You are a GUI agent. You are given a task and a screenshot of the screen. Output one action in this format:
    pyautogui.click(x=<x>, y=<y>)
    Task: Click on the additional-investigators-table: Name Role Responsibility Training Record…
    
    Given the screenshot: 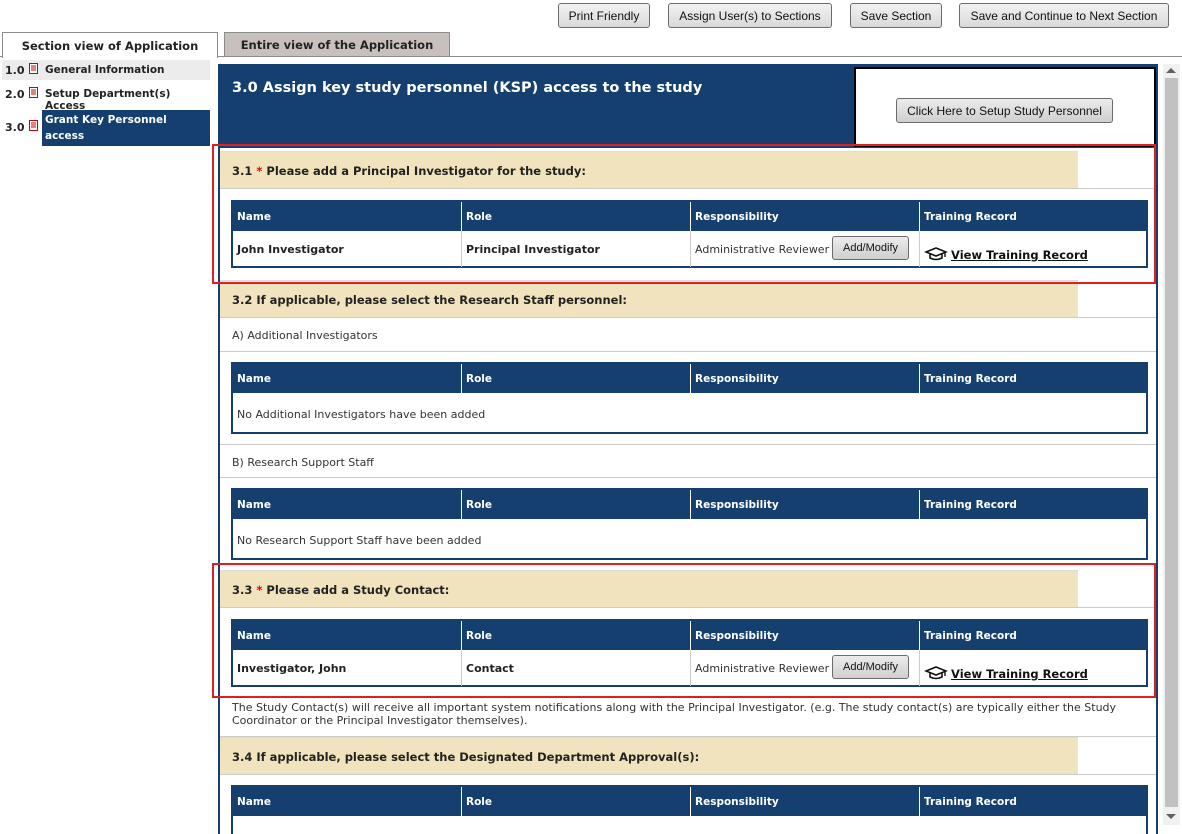 What is the action you would take?
    pyautogui.click(x=689, y=398)
    